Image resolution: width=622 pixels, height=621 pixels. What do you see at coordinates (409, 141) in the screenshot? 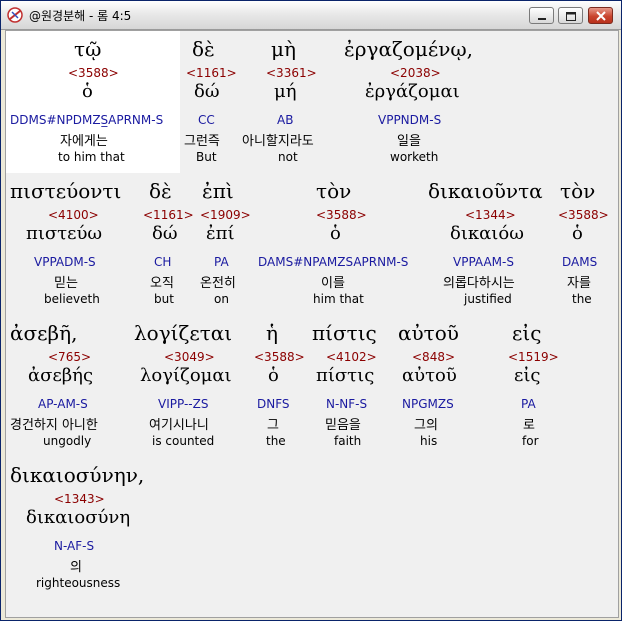
I see `korean-gloss: 일을` at bounding box center [409, 141].